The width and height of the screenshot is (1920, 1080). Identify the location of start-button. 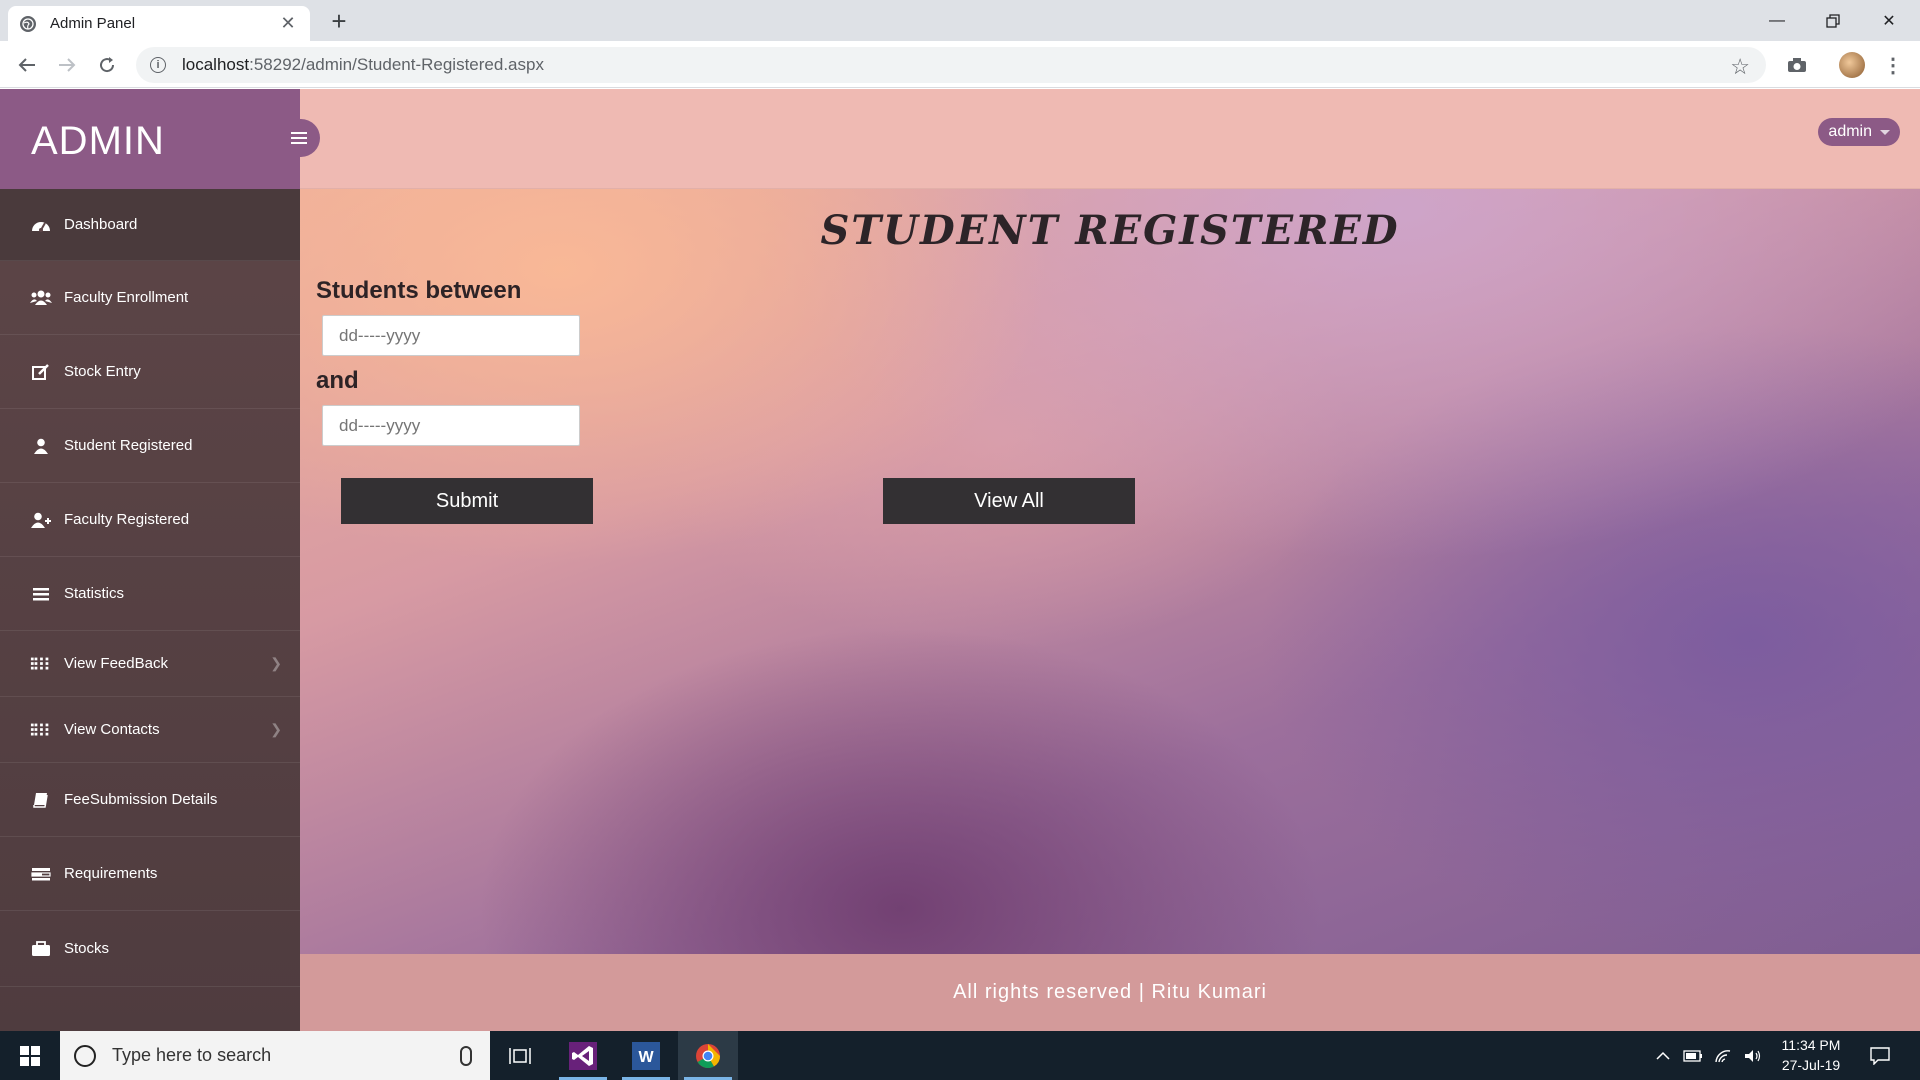
(30, 1055).